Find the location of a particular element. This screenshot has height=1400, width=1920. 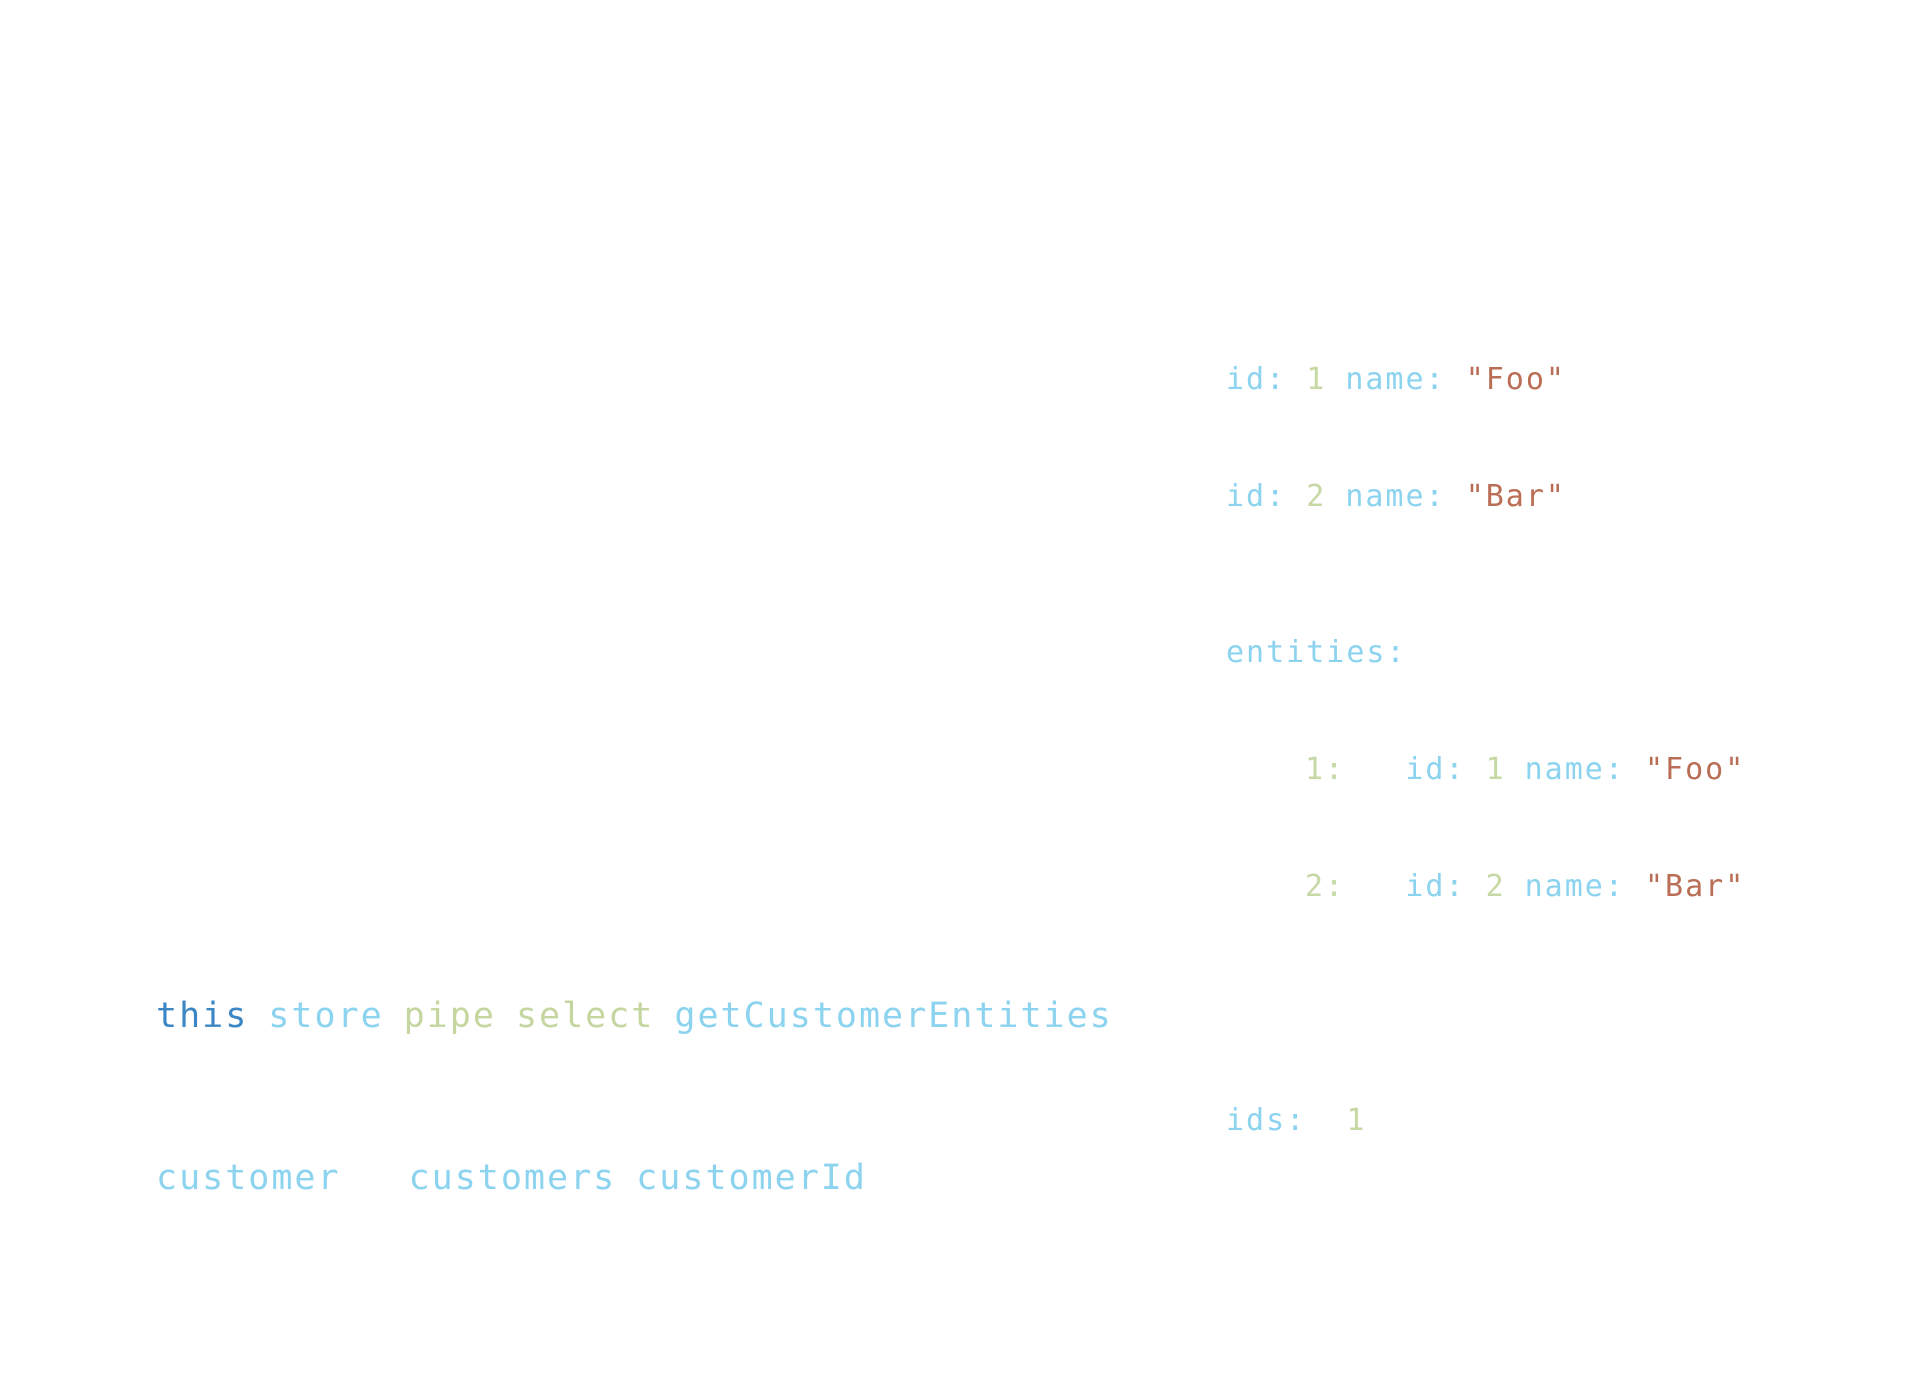

code-token-select: select is located at coordinates (585, 1016).